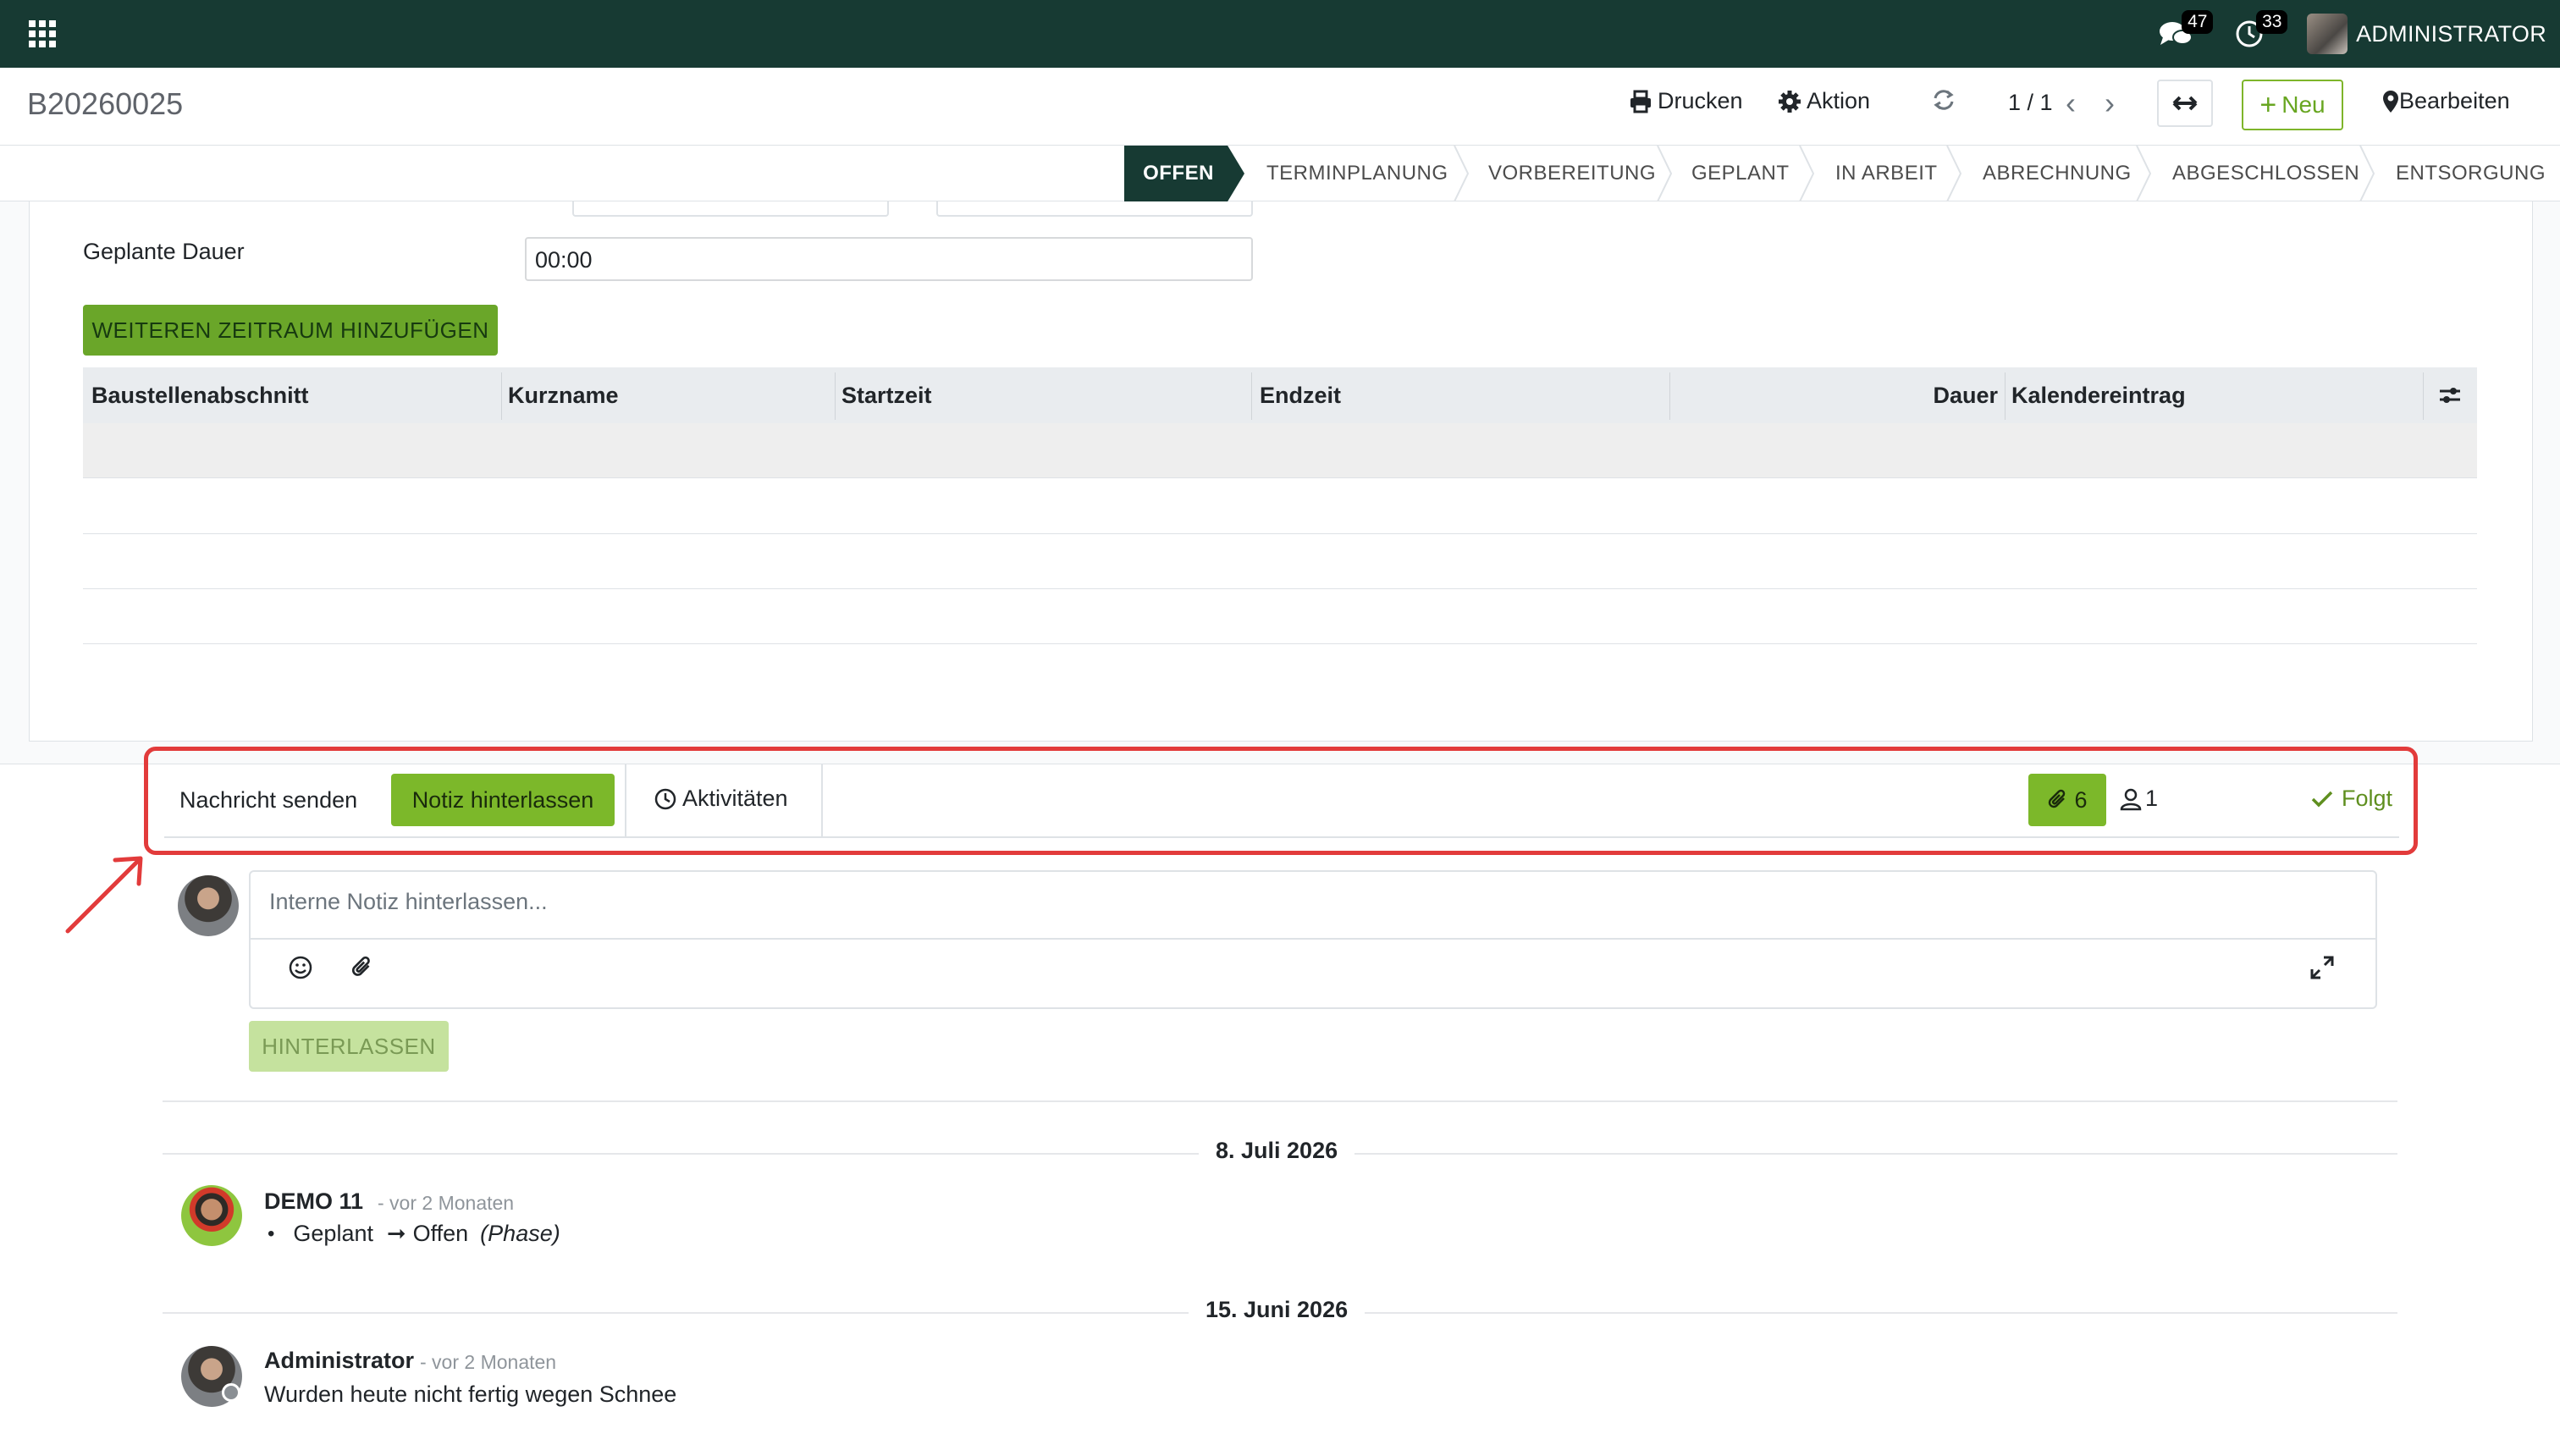  What do you see at coordinates (2454, 100) in the screenshot?
I see `edit-label: Bearbeiten` at bounding box center [2454, 100].